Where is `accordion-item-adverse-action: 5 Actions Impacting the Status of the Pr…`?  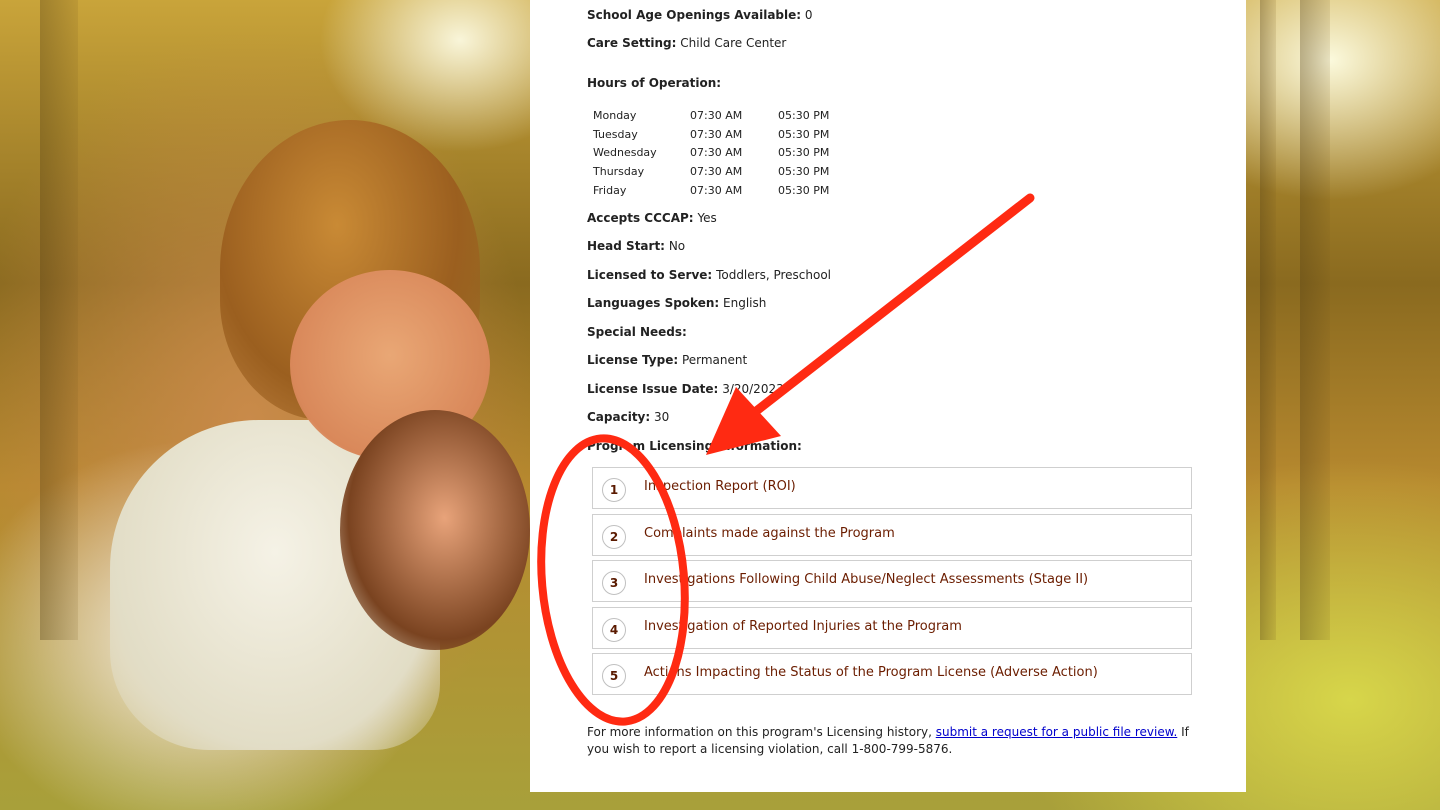 accordion-item-adverse-action: 5 Actions Impacting the Status of the Pr… is located at coordinates (892, 674).